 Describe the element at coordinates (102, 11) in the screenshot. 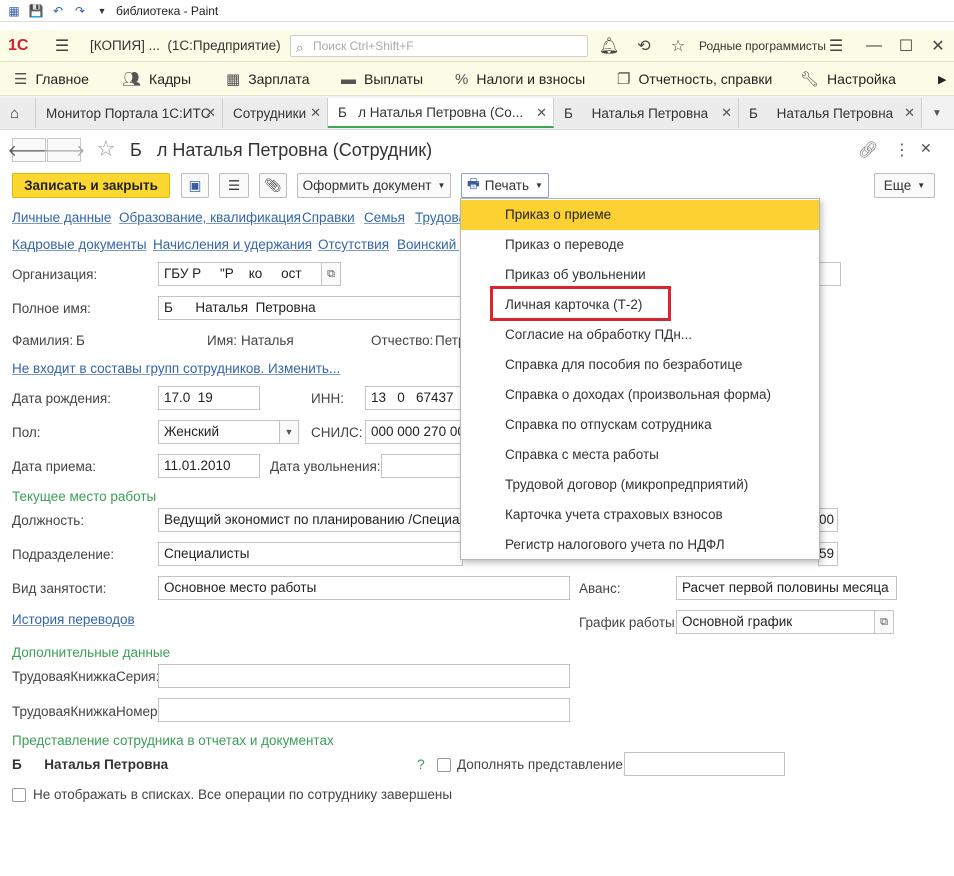

I see `customize-icon: ▼` at that location.